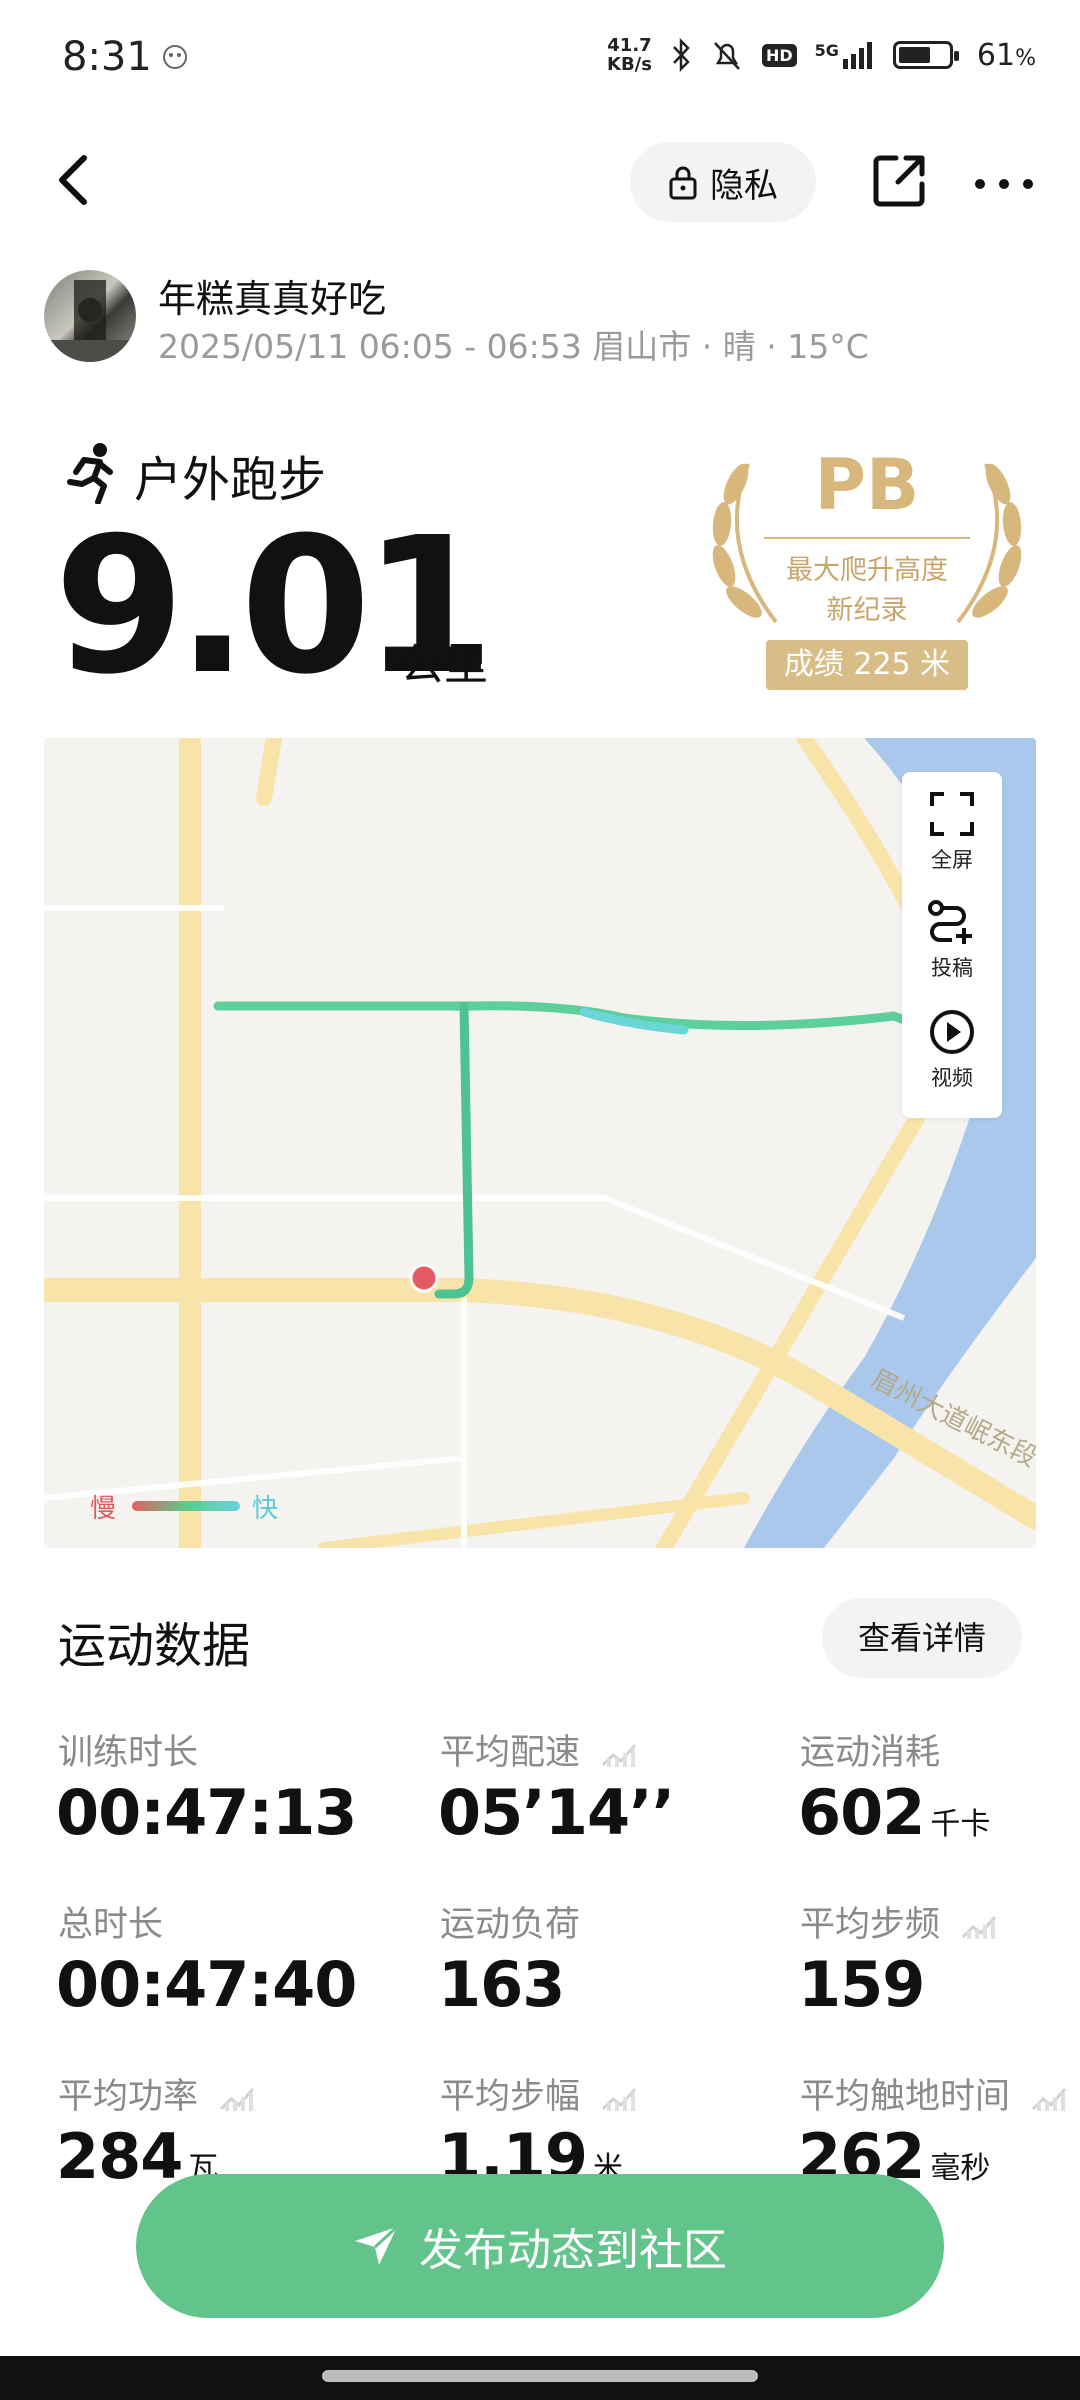 The width and height of the screenshot is (1080, 2400). I want to click on status-indicators: 41.7 KB/s HD 5G 61%, so click(821, 55).